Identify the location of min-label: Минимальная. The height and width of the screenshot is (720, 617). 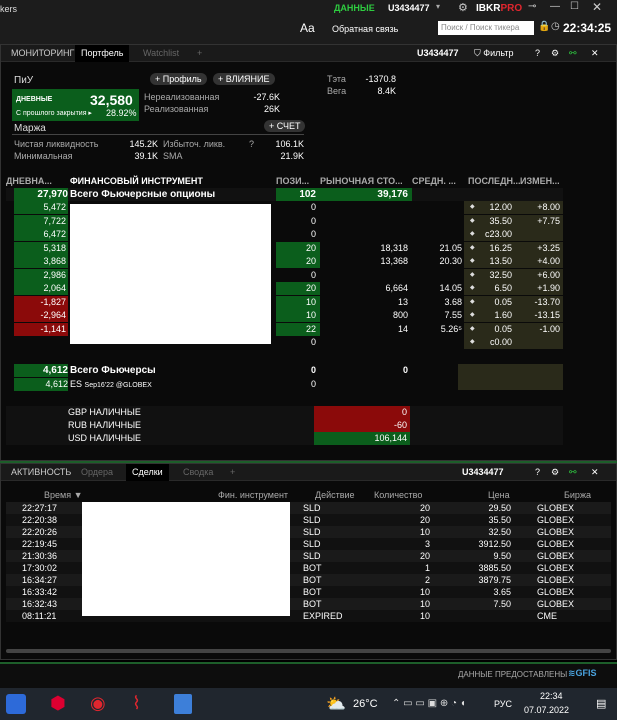
(43, 156).